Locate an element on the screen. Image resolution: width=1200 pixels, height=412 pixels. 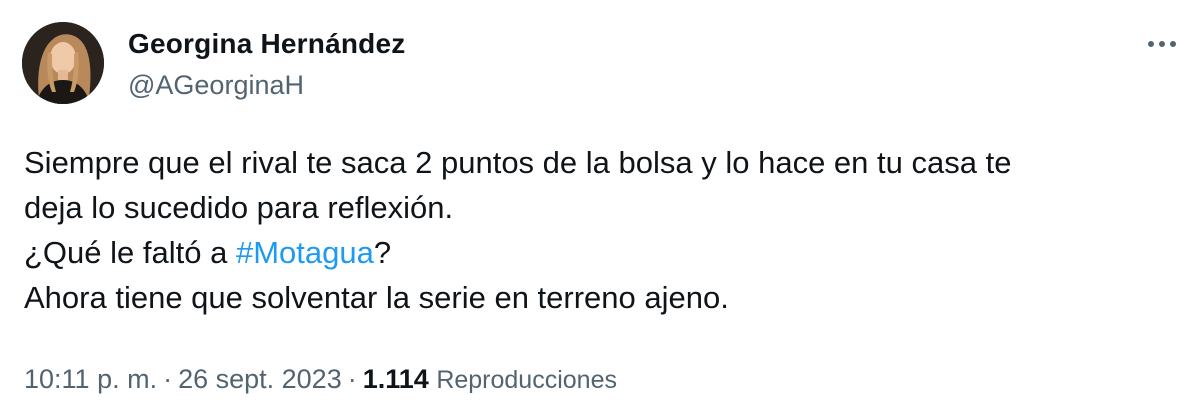
avatar-photo is located at coordinates (63, 63).